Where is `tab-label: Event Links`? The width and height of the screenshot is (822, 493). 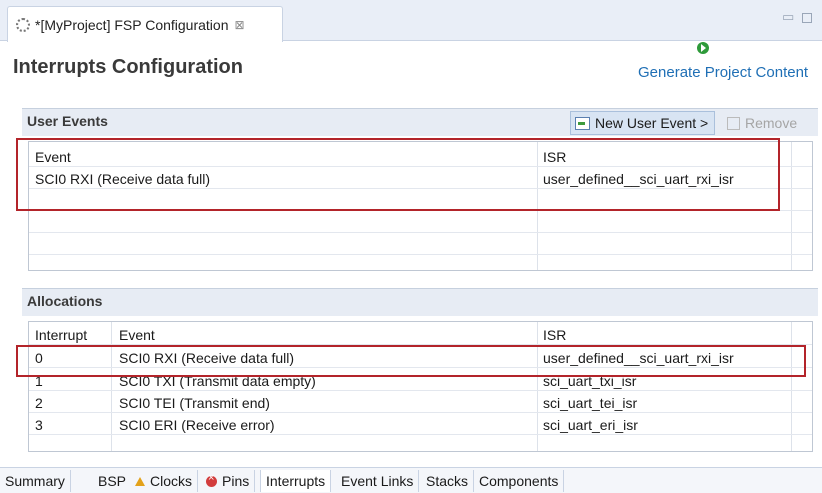
tab-label: Event Links is located at coordinates (377, 481).